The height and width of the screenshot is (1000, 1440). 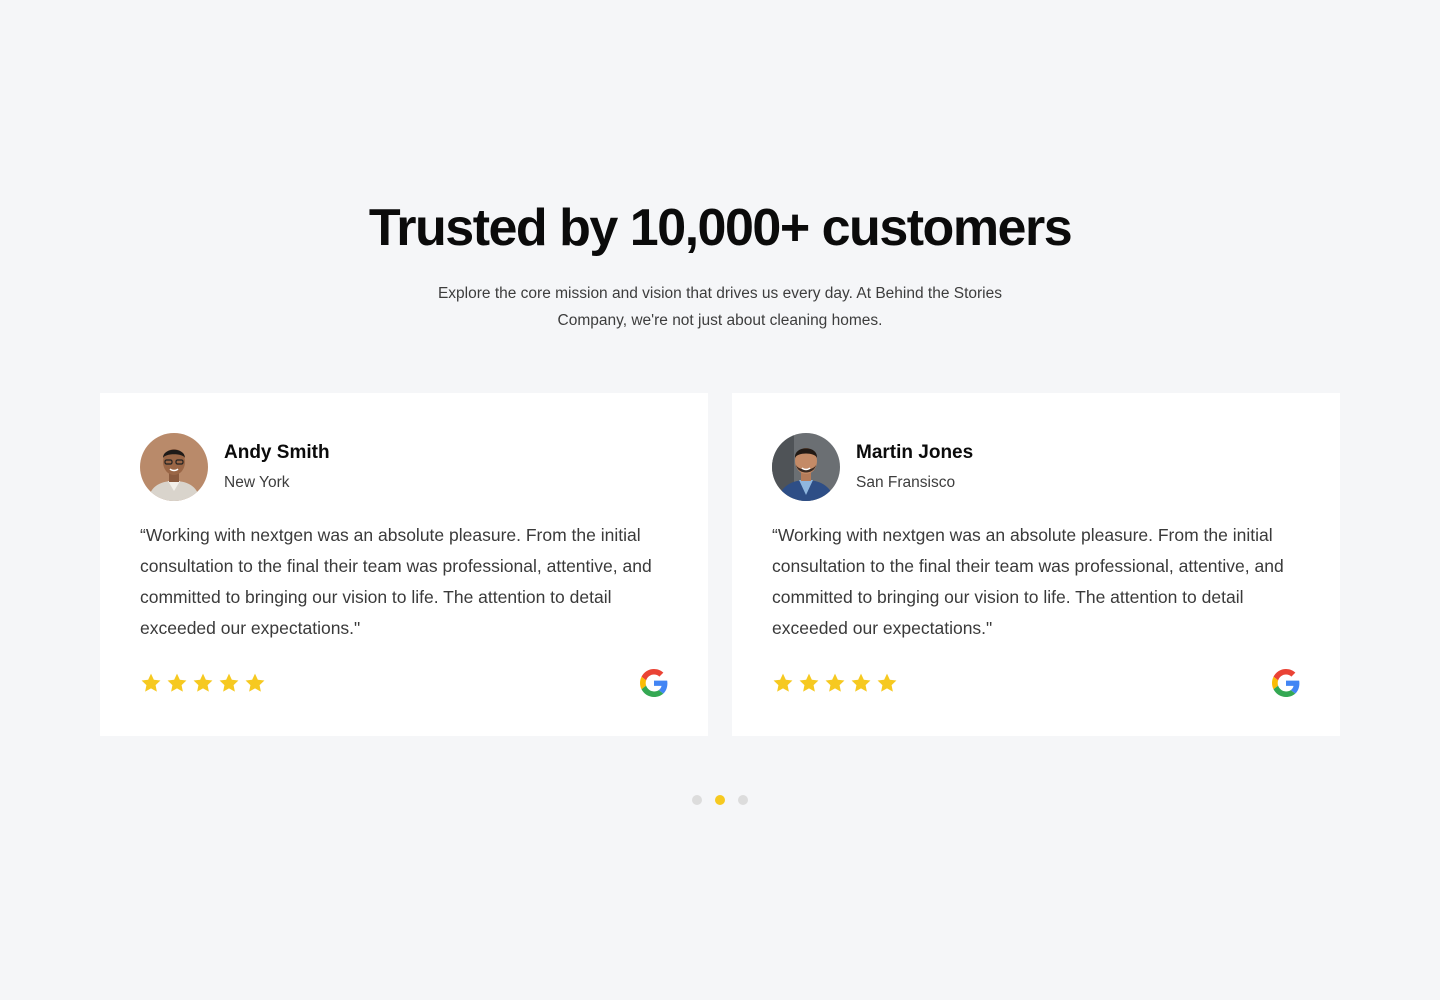 I want to click on reviewer-location: New York, so click(x=257, y=482).